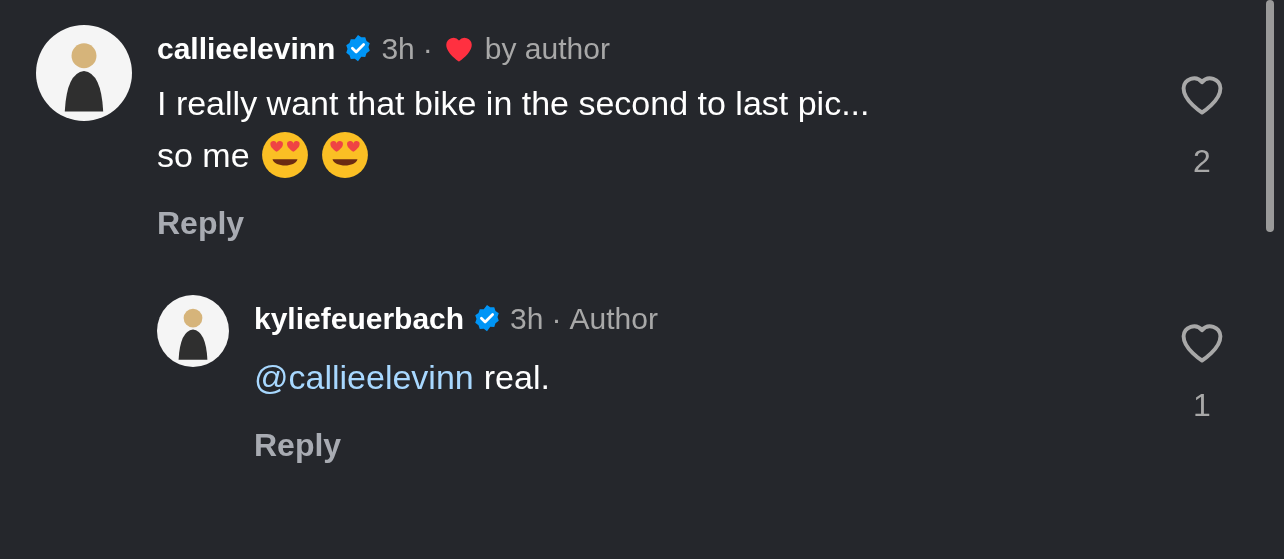  What do you see at coordinates (516, 377) in the screenshot?
I see `comment-text: real.` at bounding box center [516, 377].